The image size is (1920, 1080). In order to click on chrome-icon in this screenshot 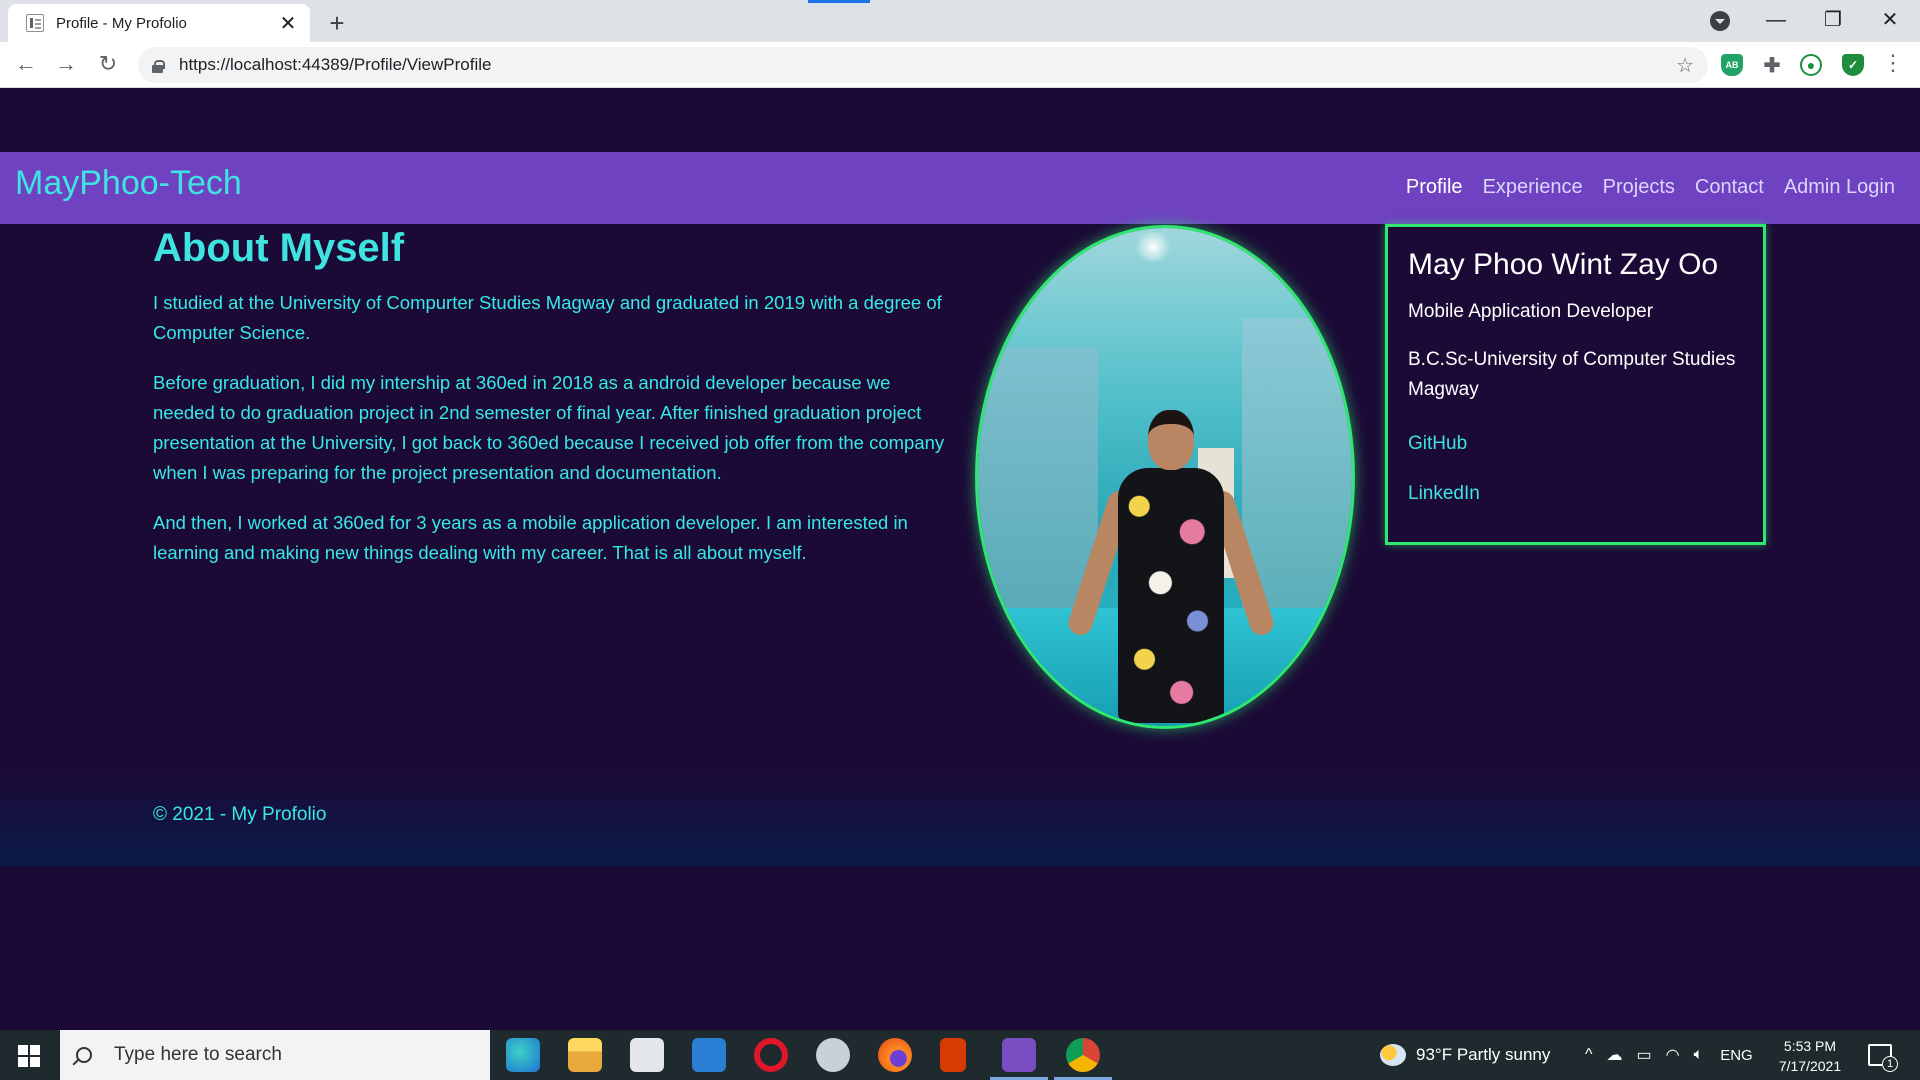, I will do `click(1083, 1059)`.